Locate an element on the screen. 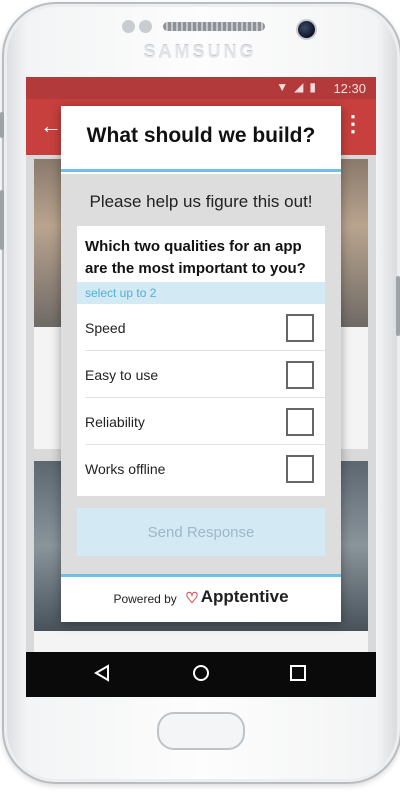 The image size is (400, 798). status-icons: ▼◢▮ is located at coordinates (299, 87).